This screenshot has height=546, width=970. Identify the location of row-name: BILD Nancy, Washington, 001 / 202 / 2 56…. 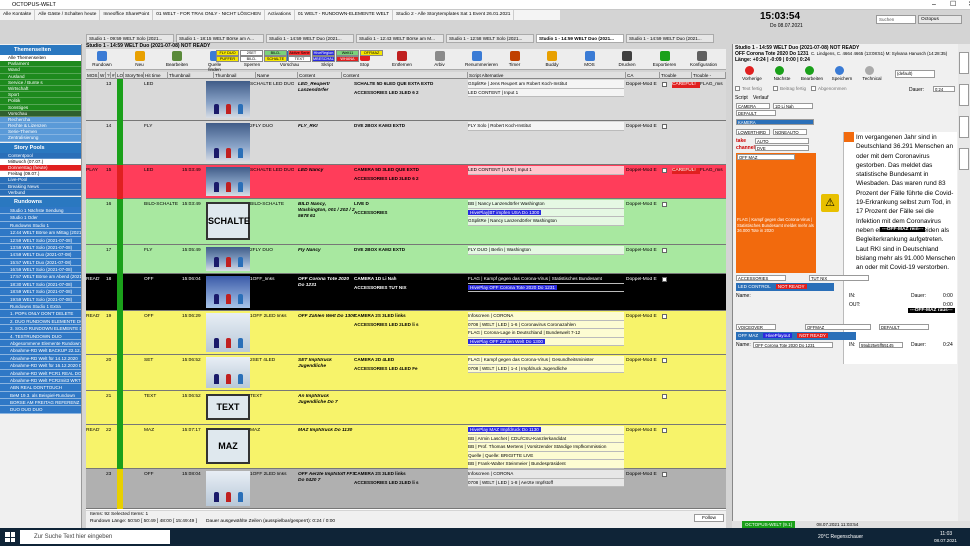
(327, 211).